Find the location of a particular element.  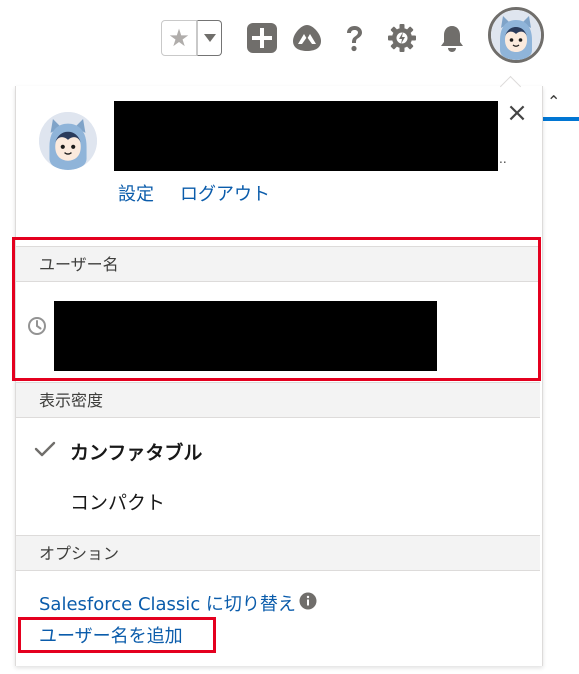

close-button: × is located at coordinates (517, 113).